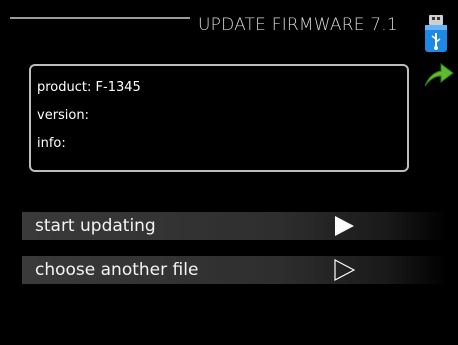 The height and width of the screenshot is (345, 458). Describe the element at coordinates (118, 87) in the screenshot. I see `product-value: F-1345` at that location.